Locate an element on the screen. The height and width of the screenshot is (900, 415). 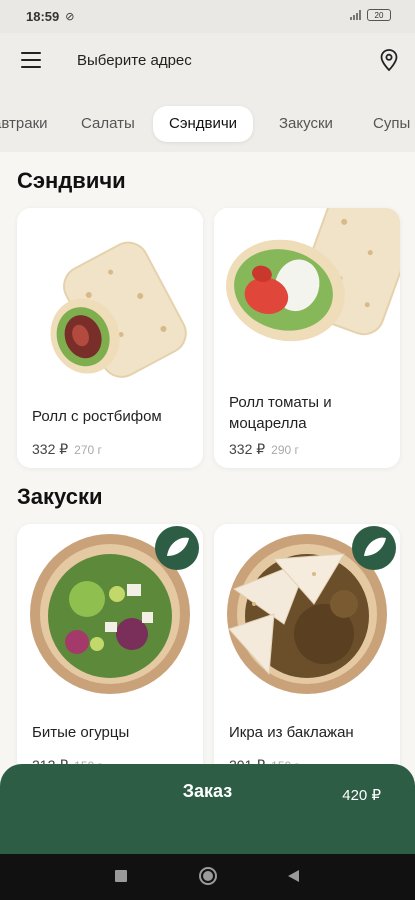
order-button: Заказ 420 ₽ is located at coordinates (207, 809).